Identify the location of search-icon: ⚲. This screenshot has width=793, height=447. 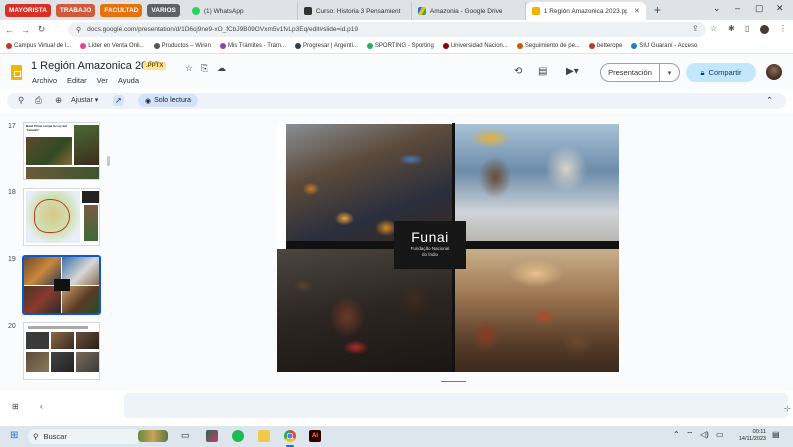
(36, 436).